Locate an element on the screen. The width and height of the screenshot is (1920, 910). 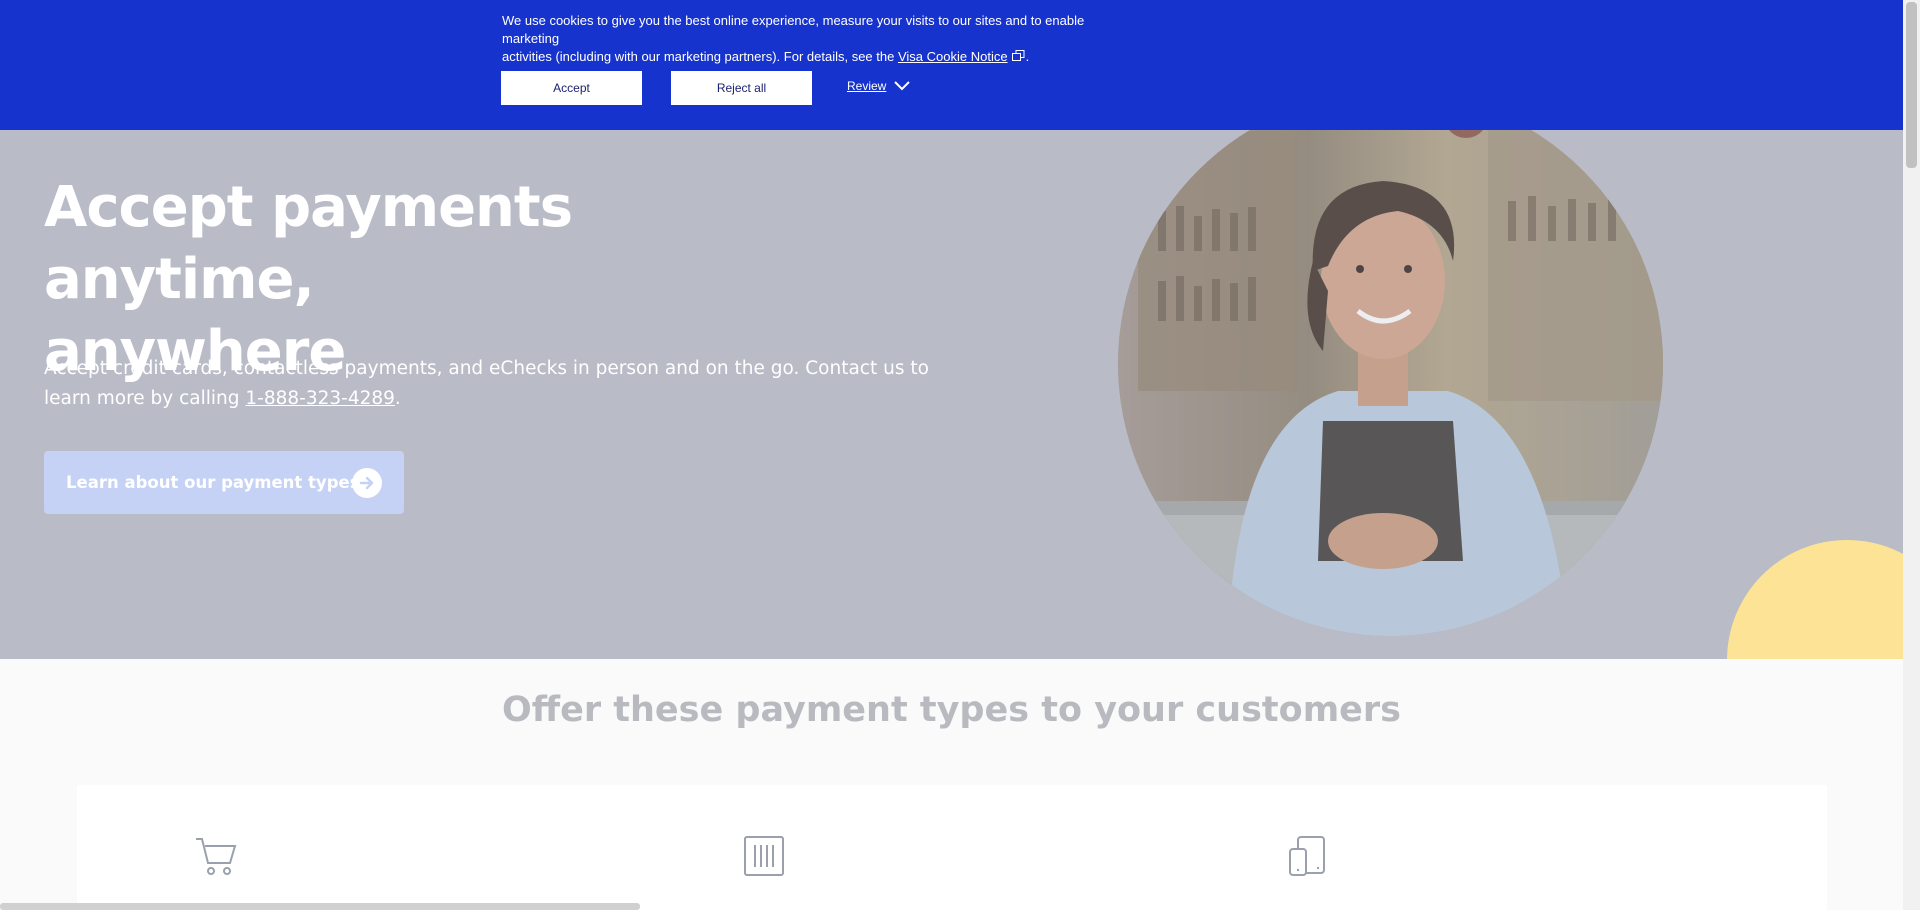
hero-description-period: . is located at coordinates (397, 398).